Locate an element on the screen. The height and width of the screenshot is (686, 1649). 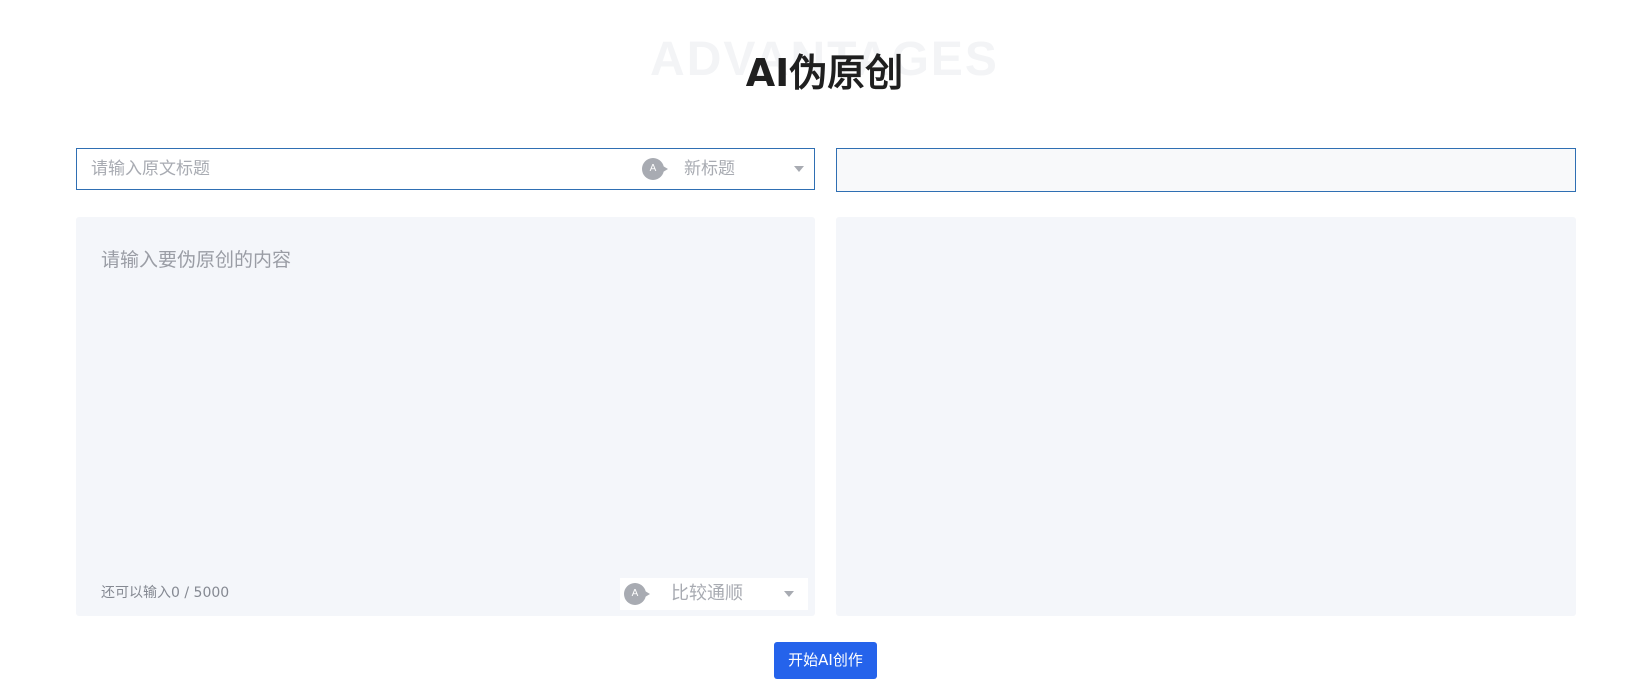
title-mode-value: 新标题 is located at coordinates (709, 169).